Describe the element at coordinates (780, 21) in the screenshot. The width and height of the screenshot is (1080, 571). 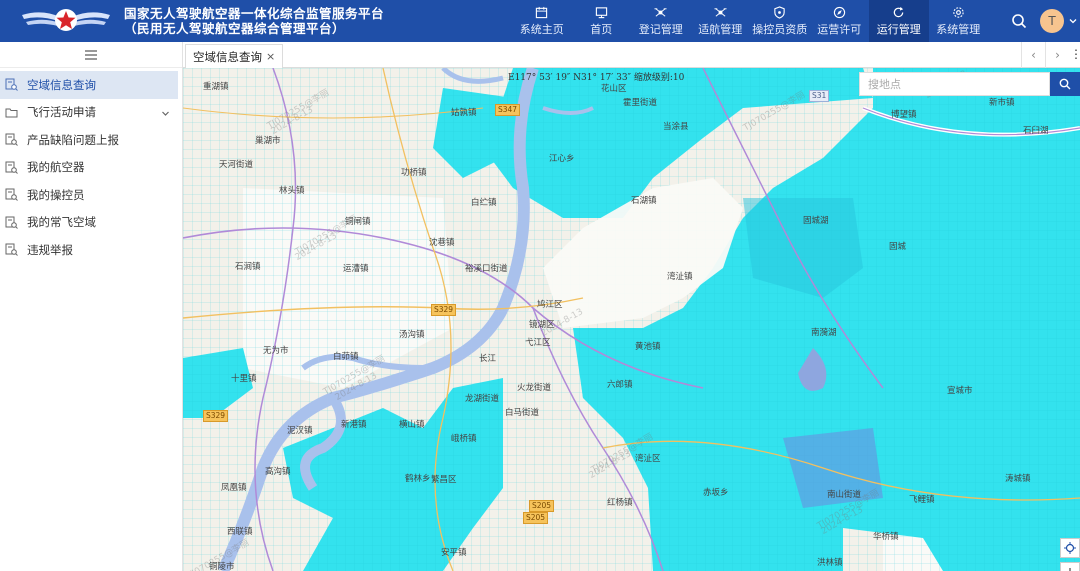
I see `nav-operator-qualification: 操控员资质` at that location.